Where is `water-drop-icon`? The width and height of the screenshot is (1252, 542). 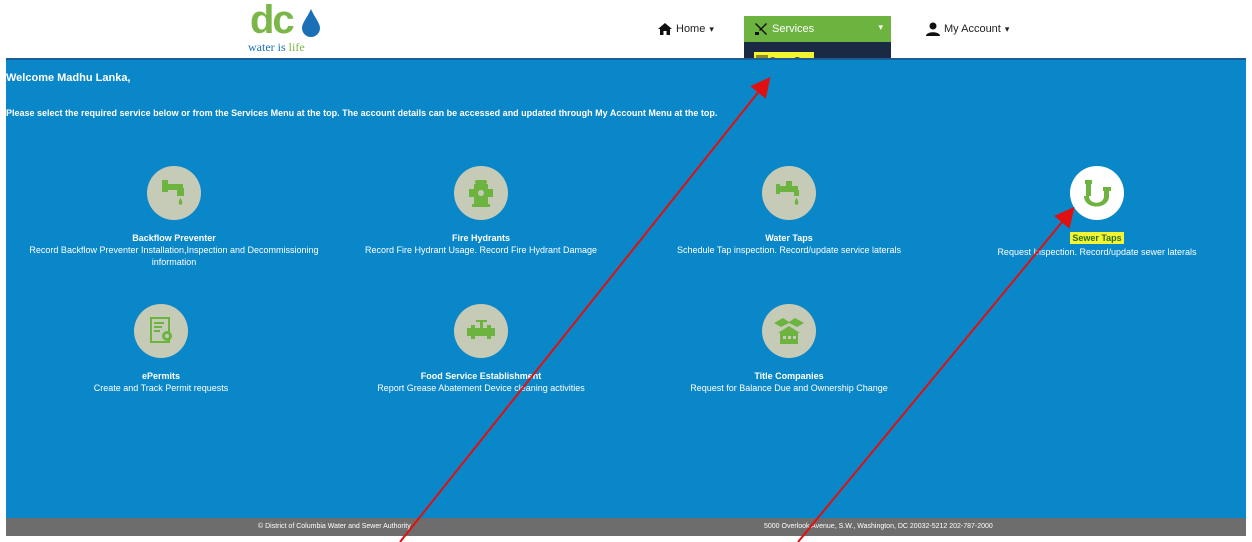
water-drop-icon is located at coordinates (311, 23).